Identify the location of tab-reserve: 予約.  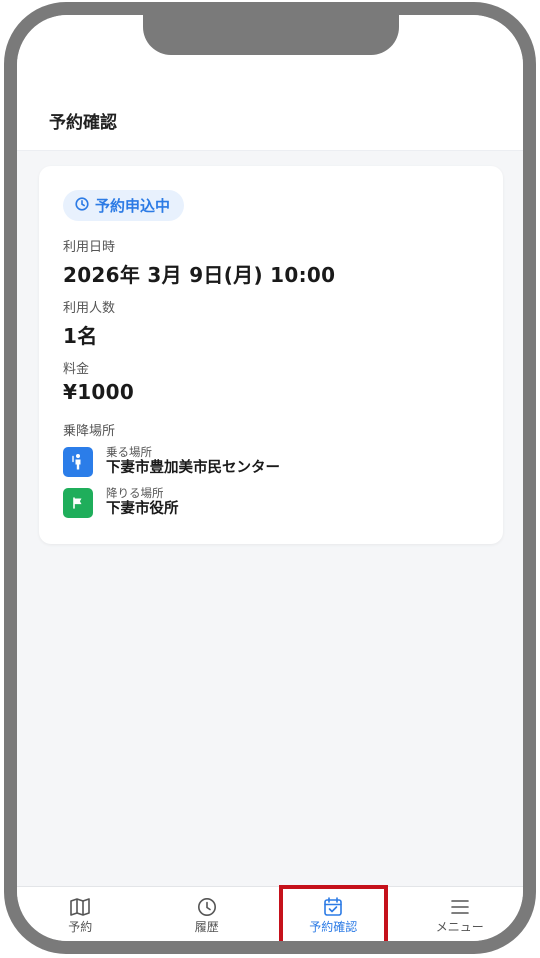
(80, 914).